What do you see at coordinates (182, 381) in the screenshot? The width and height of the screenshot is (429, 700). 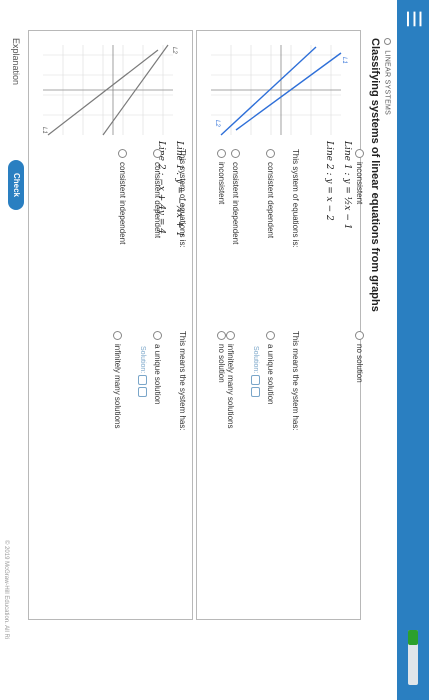 I see `q2-solution-prompt: This means the system has:` at bounding box center [182, 381].